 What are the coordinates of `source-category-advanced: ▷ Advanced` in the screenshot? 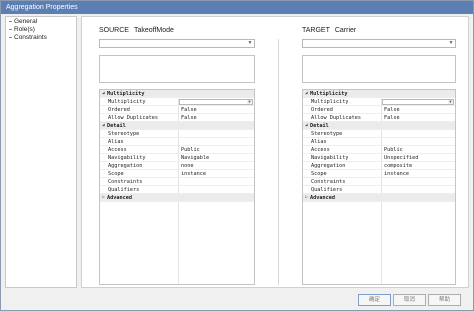 It's located at (177, 198).